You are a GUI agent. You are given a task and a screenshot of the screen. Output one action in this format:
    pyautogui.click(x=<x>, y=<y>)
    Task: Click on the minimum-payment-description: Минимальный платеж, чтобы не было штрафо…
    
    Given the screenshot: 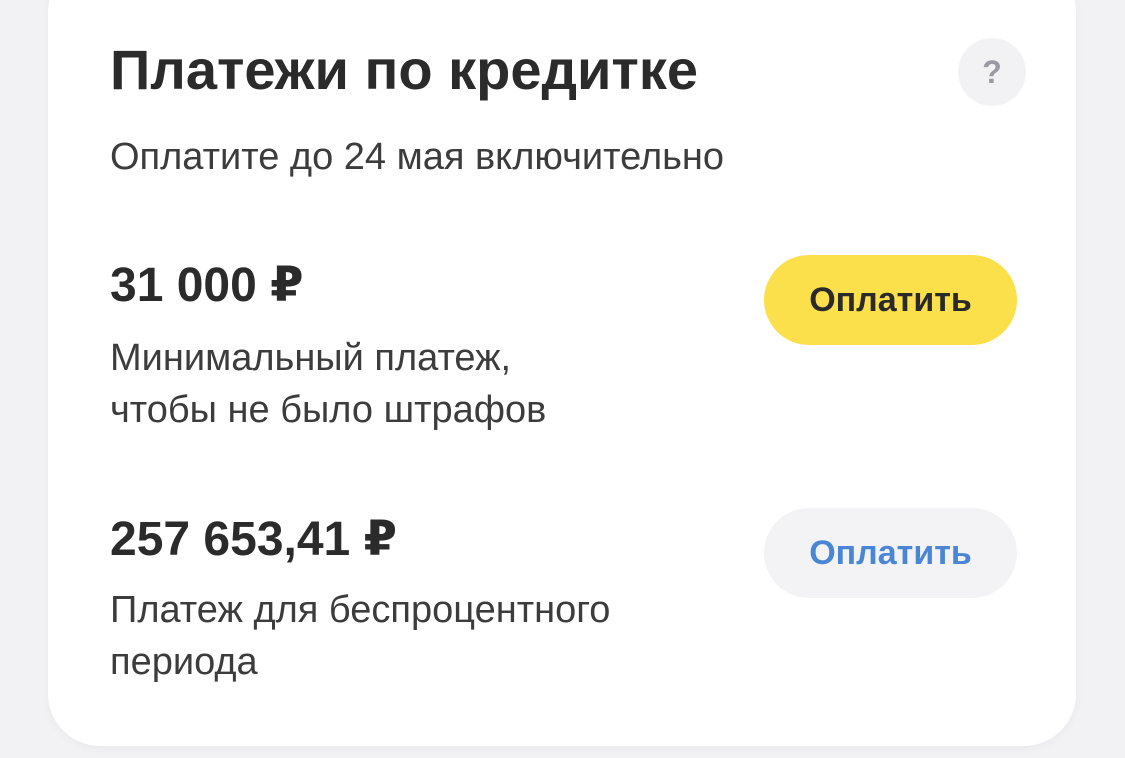 What is the action you would take?
    pyautogui.click(x=328, y=384)
    